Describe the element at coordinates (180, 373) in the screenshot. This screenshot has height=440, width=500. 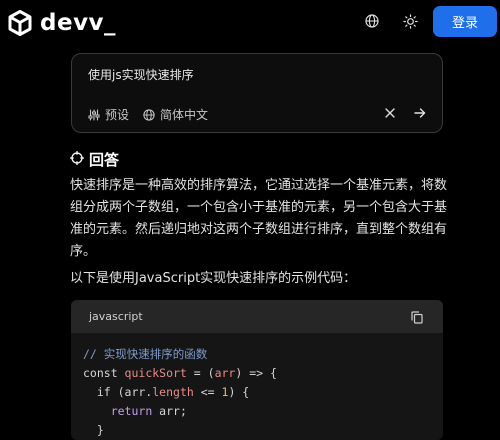
I see `code-line: const quickSort = (arr) => {` at that location.